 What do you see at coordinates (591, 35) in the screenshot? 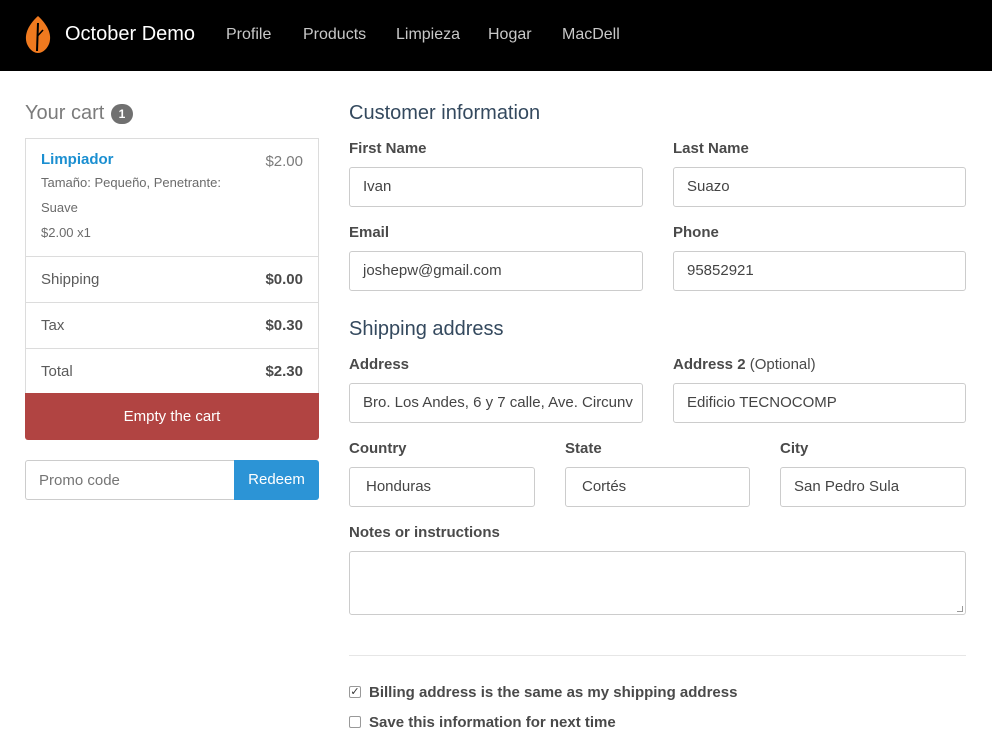
I see `nav-link-macdell: MacDell` at bounding box center [591, 35].